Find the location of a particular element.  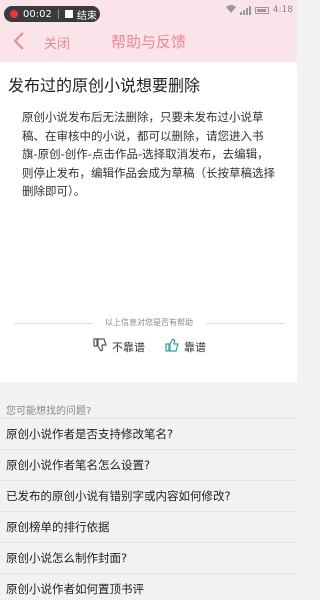

helpful-label: 靠谱 is located at coordinates (195, 347).